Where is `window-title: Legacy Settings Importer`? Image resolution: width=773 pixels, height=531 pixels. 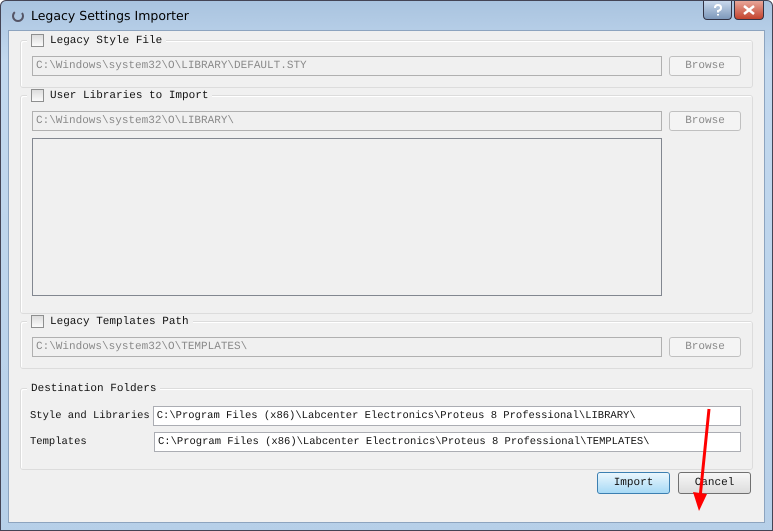 window-title: Legacy Settings Importer is located at coordinates (110, 15).